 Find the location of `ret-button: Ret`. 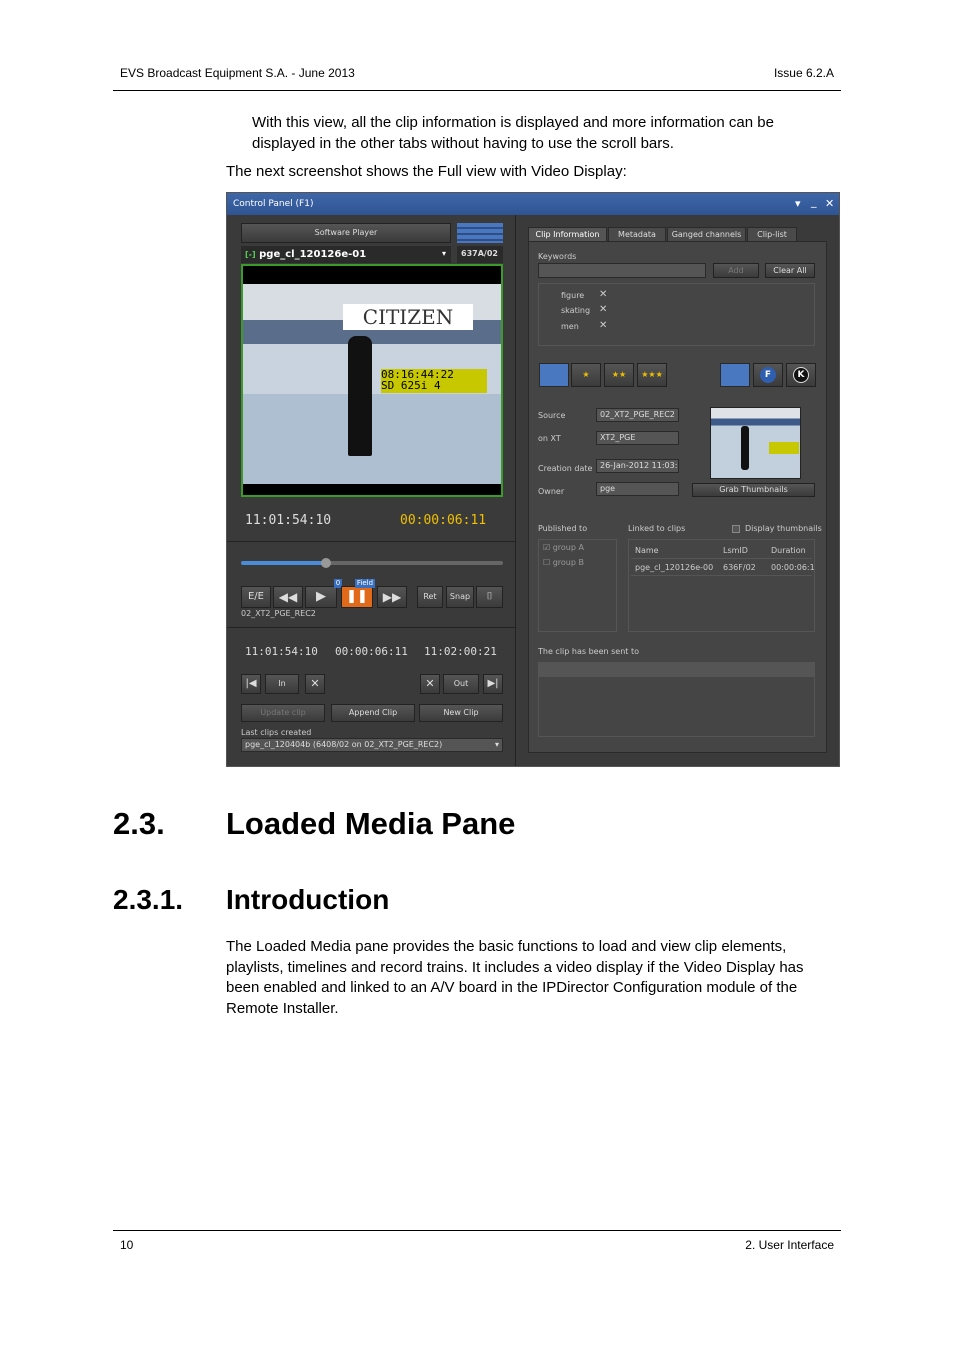

ret-button: Ret is located at coordinates (430, 597).